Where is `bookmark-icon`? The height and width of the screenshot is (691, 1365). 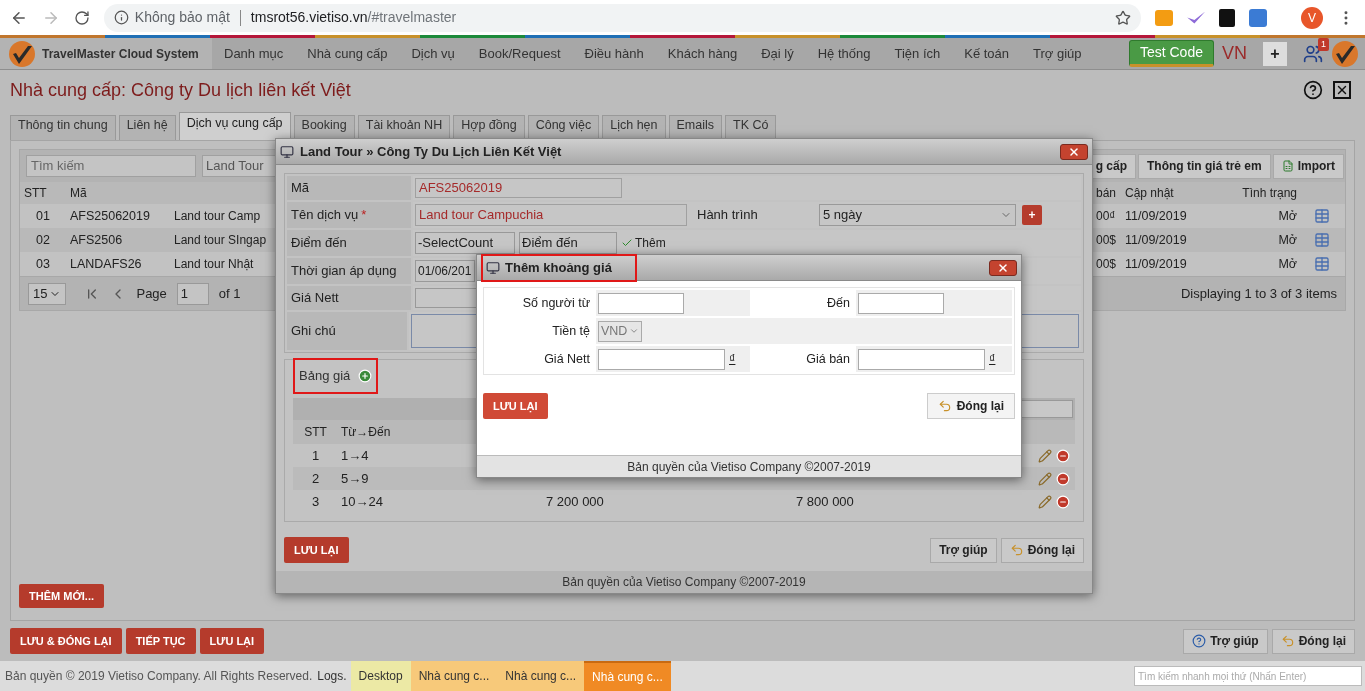 bookmark-icon is located at coordinates (1123, 17).